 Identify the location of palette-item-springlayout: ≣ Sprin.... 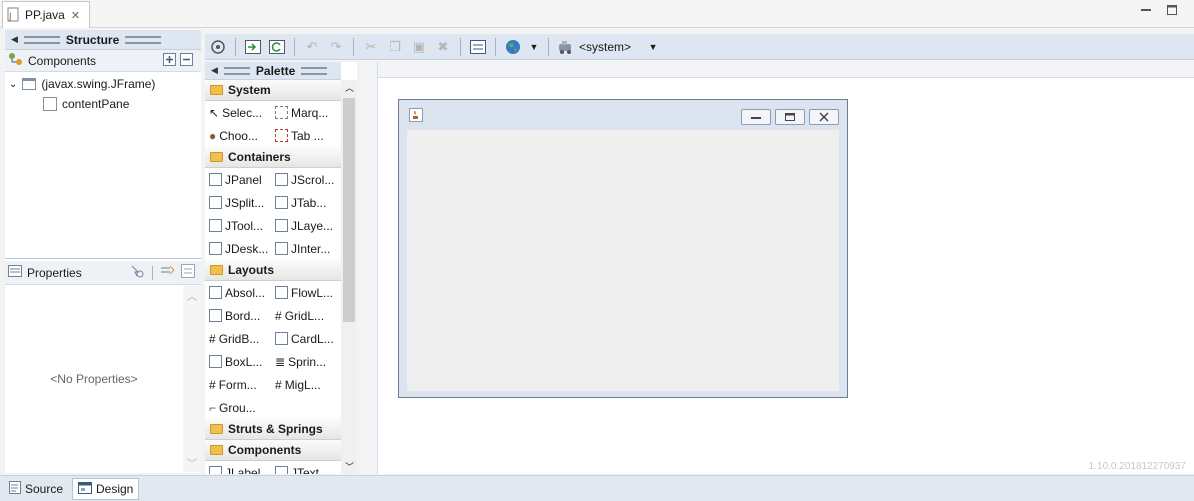
(304, 361).